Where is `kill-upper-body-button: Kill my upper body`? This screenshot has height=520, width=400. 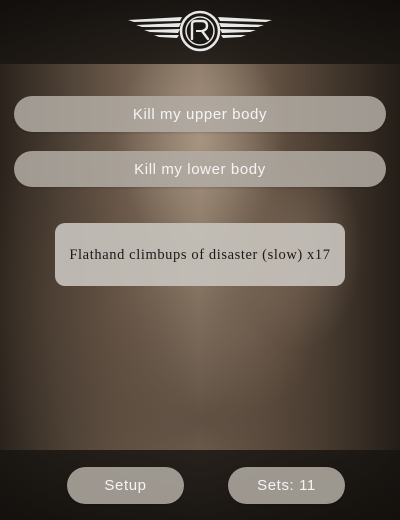
kill-upper-body-button: Kill my upper body is located at coordinates (200, 114).